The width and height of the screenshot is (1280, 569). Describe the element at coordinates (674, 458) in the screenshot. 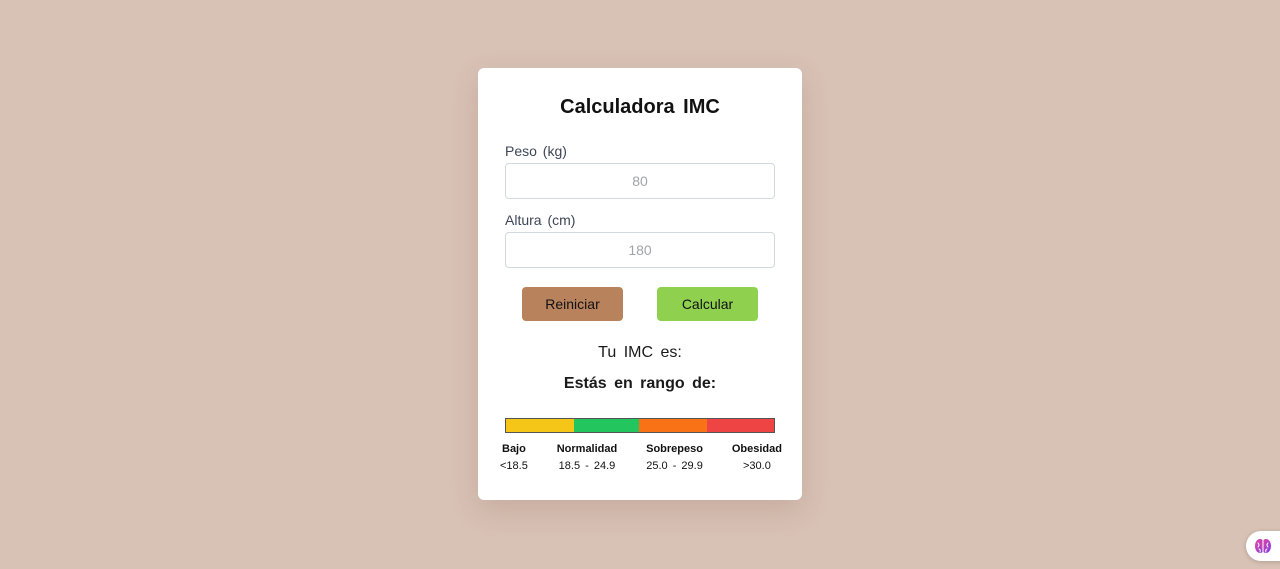

I see `legend-item-sobrepeso: Sobrepeso 25.0 - 29.9` at that location.